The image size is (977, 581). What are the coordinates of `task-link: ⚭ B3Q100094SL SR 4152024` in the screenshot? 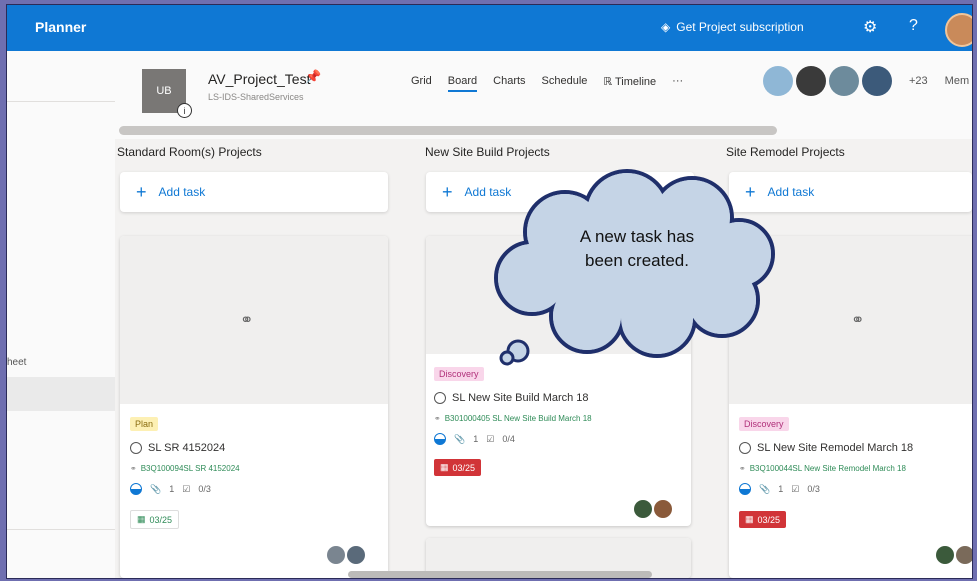 It's located at (254, 468).